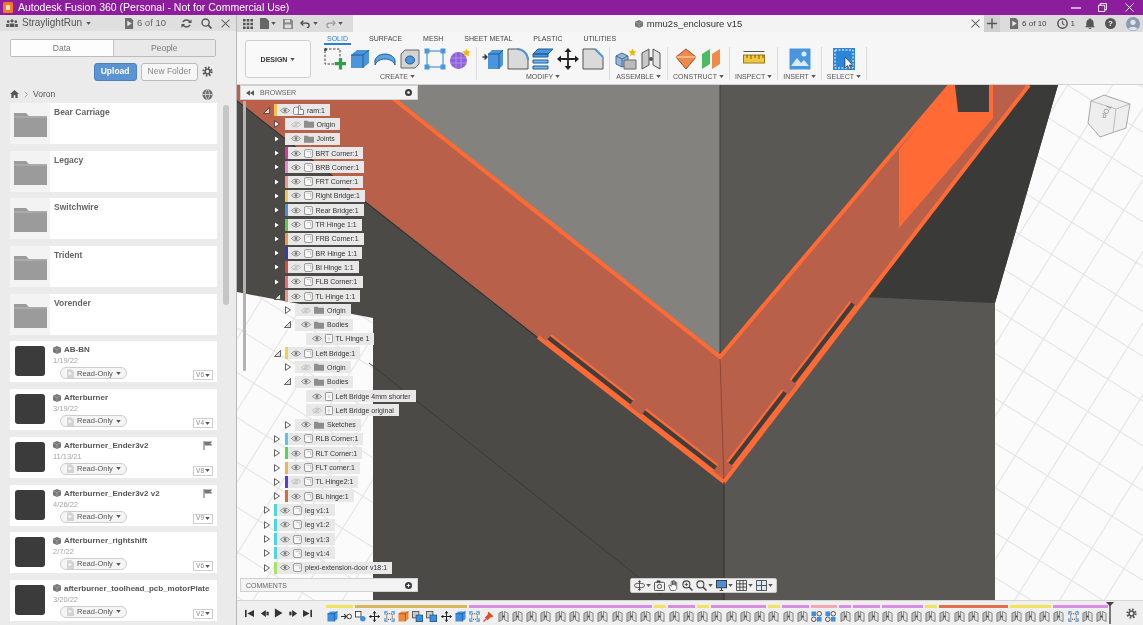 This screenshot has width=1143, height=625. What do you see at coordinates (186, 23) in the screenshot?
I see `refresh-icon` at bounding box center [186, 23].